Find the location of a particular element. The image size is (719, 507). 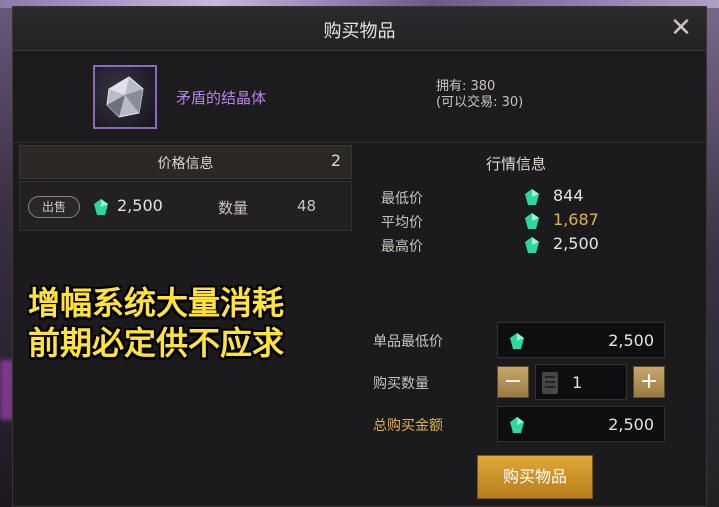

owned-info: 拥有: 380 (可以交易: 30) is located at coordinates (479, 95).